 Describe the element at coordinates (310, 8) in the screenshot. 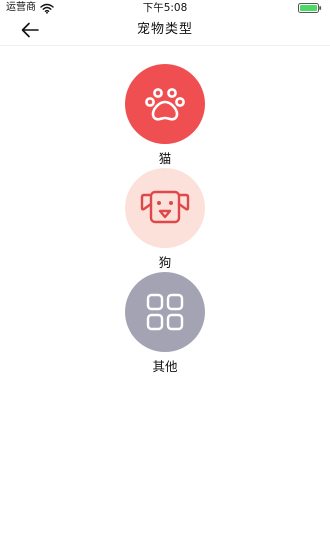

I see `battery-icon` at that location.